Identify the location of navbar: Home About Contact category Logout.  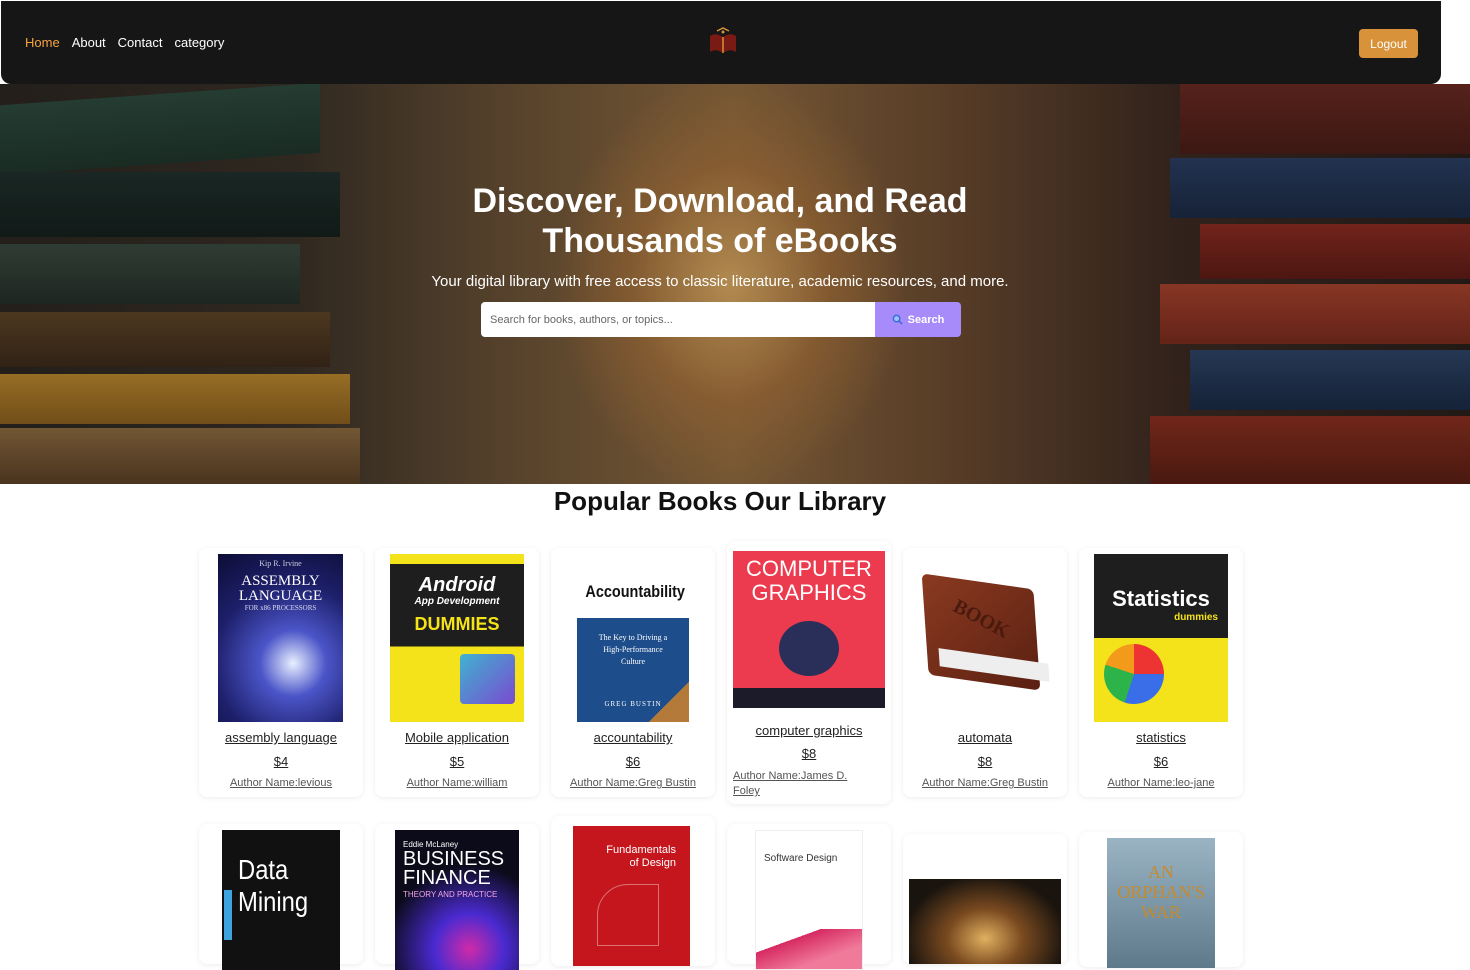
(721, 42).